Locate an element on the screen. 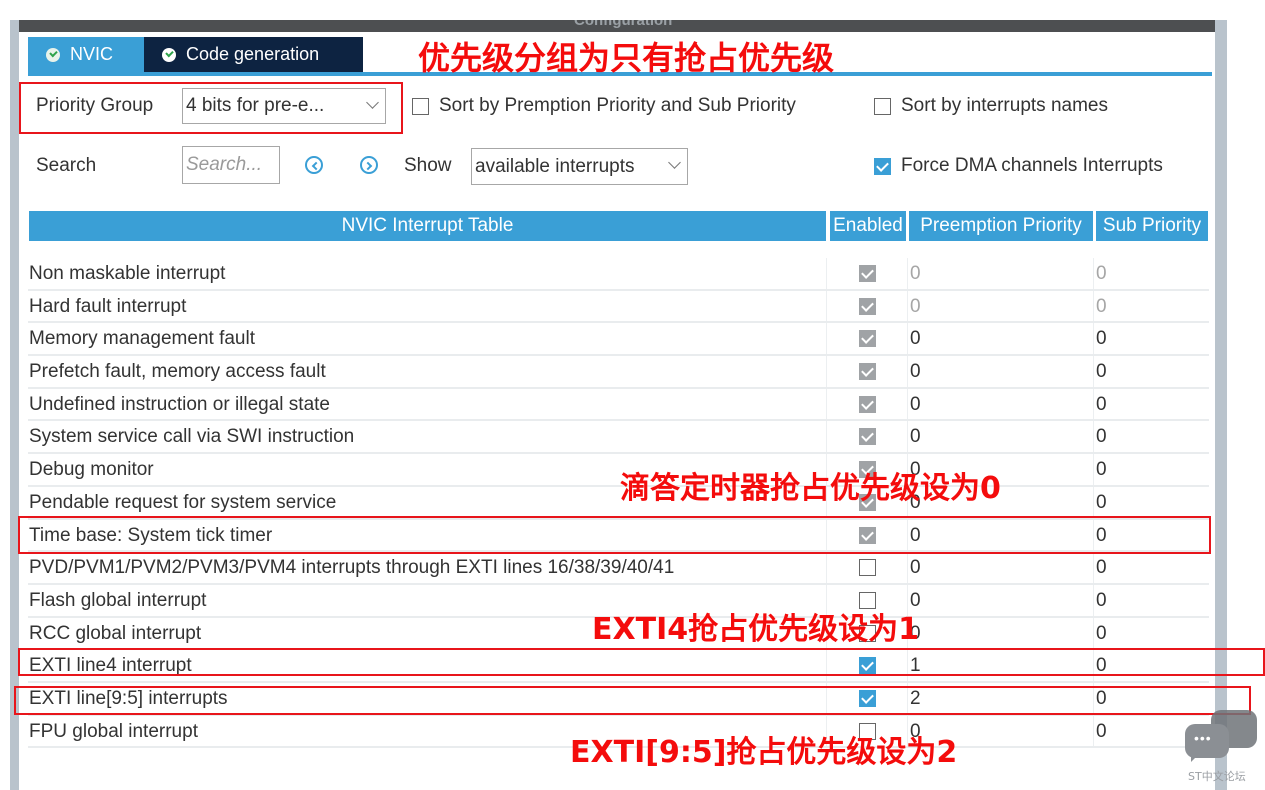  watermark: ST中文论坛 is located at coordinates (1217, 776).